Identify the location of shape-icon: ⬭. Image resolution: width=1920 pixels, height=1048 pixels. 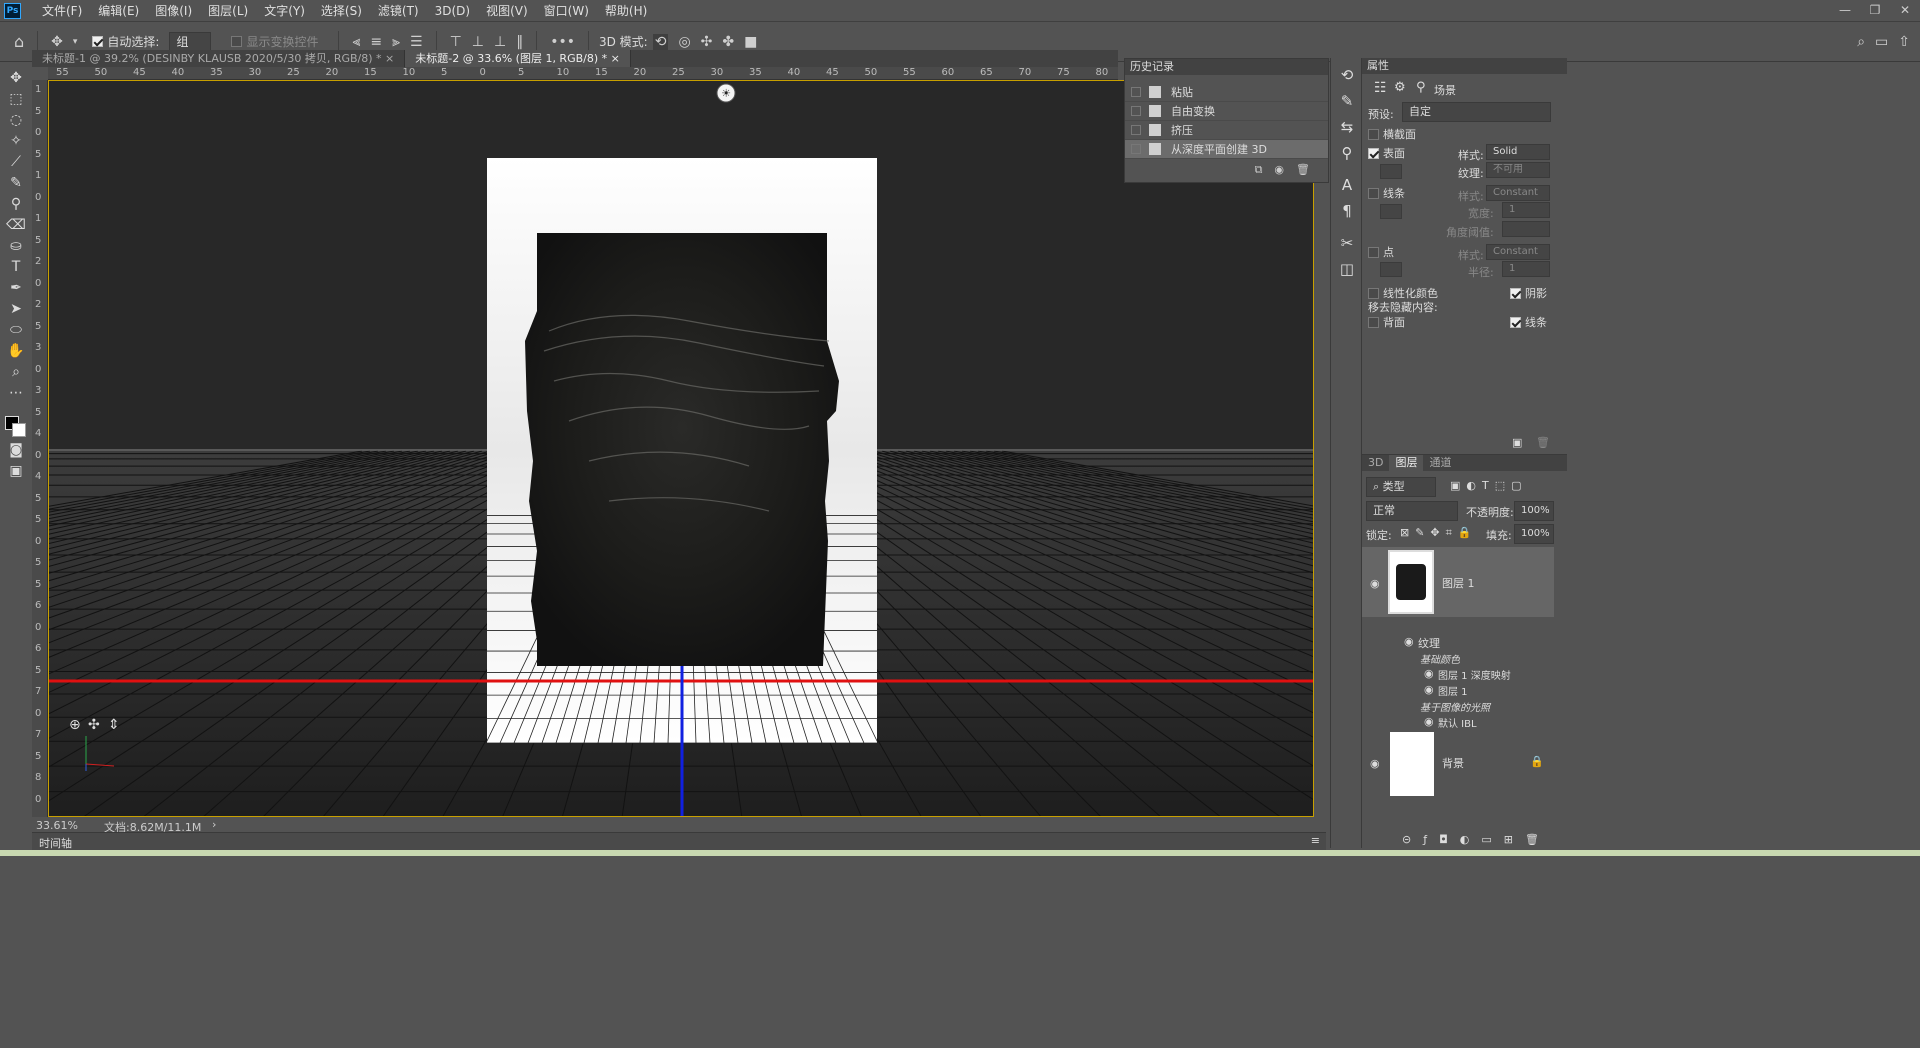
(16, 330).